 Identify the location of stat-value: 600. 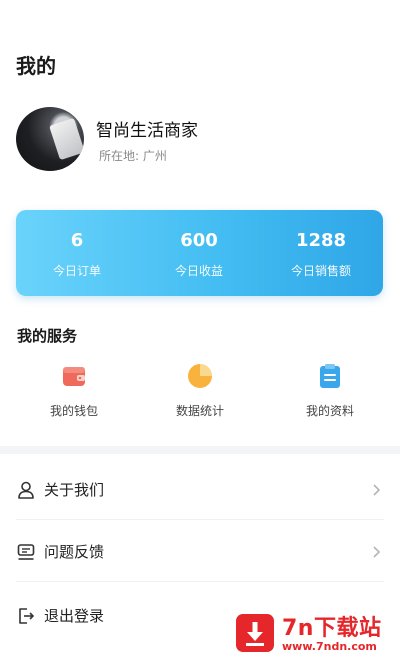
(199, 240).